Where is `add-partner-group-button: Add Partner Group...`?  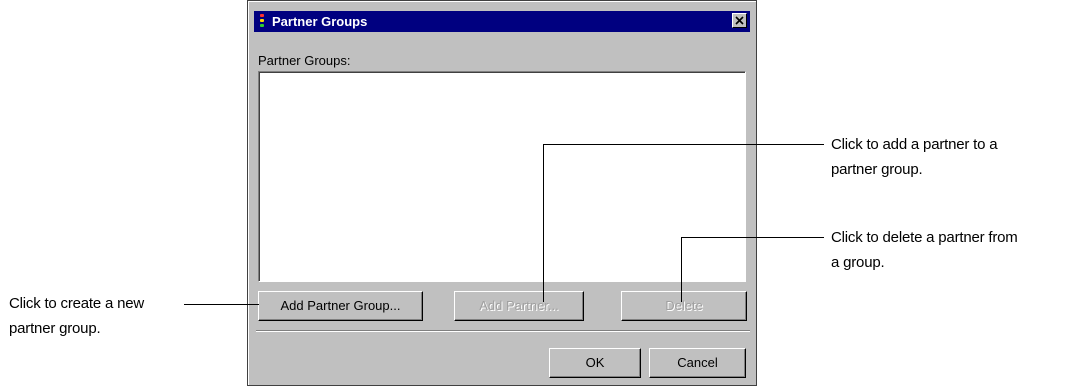
add-partner-group-button: Add Partner Group... is located at coordinates (340, 306).